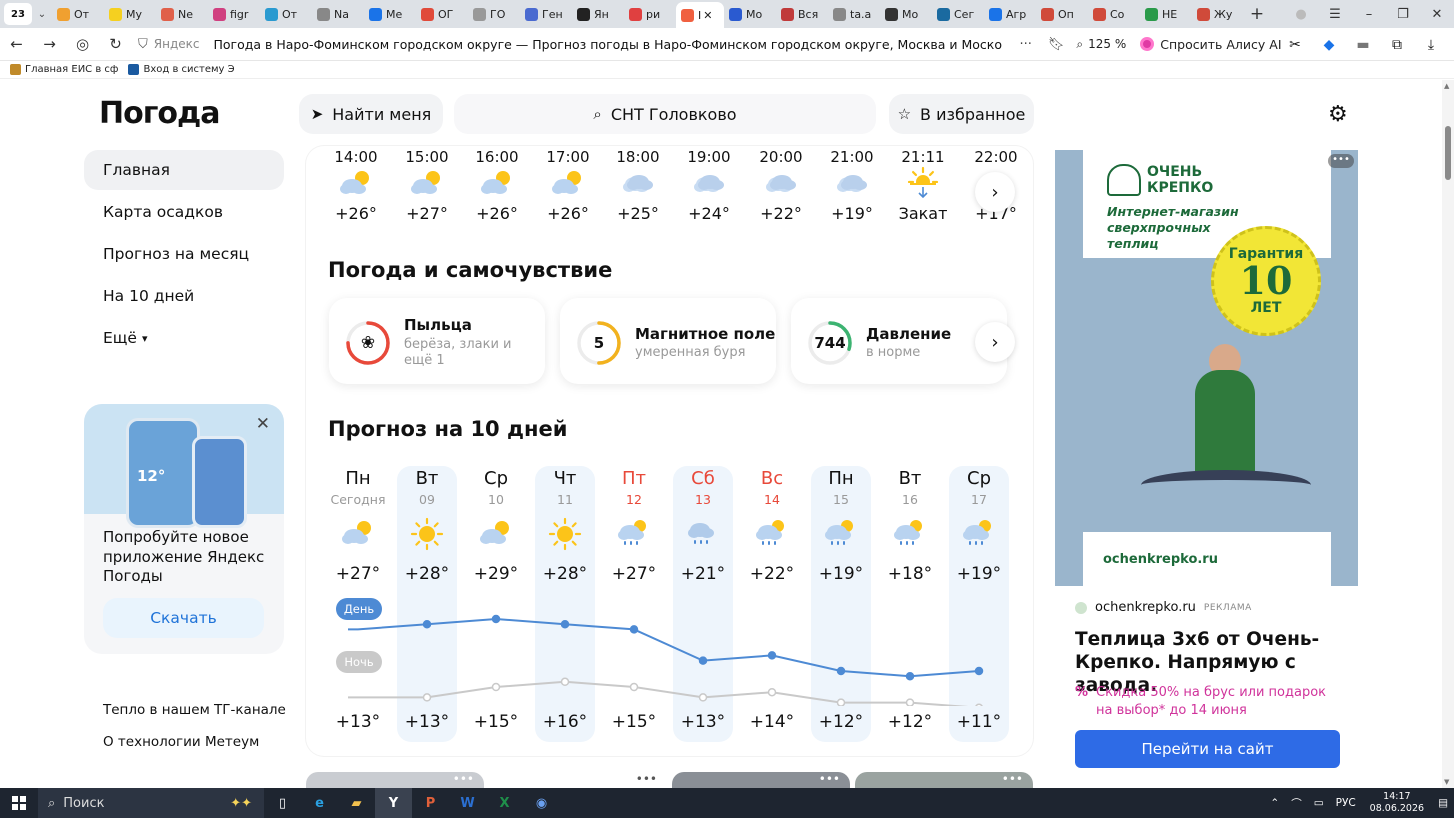  Describe the element at coordinates (1211, 44) in the screenshot. I see `alice-button: Спросить Алису AI` at that location.